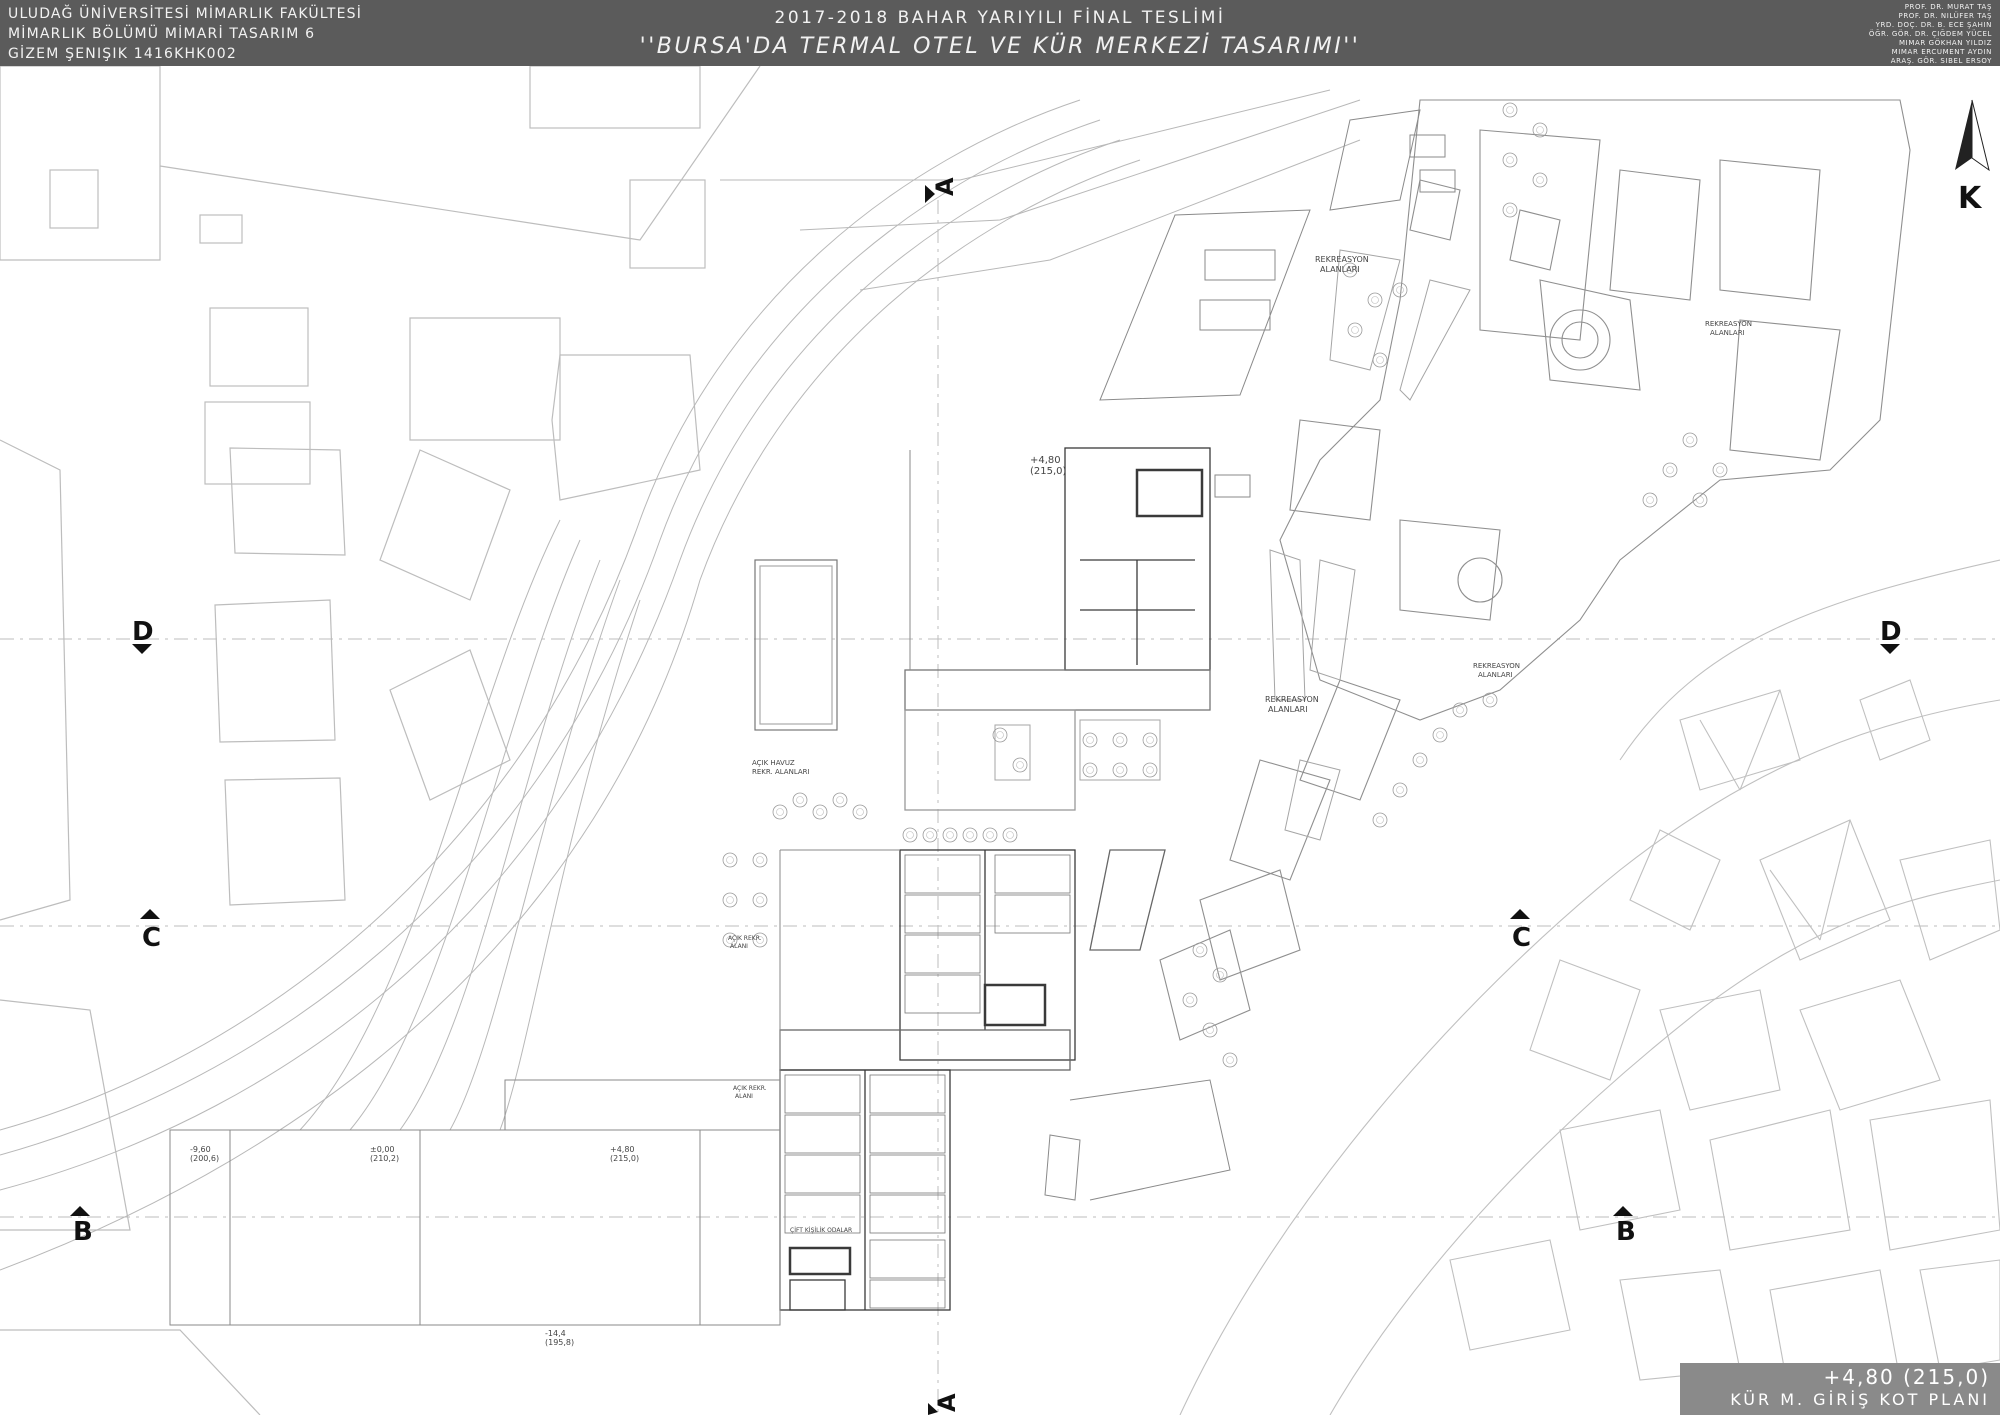 Image resolution: width=2000 pixels, height=1415 pixels. What do you see at coordinates (1891, 632) in the screenshot?
I see `section-label-d-right: D` at bounding box center [1891, 632].